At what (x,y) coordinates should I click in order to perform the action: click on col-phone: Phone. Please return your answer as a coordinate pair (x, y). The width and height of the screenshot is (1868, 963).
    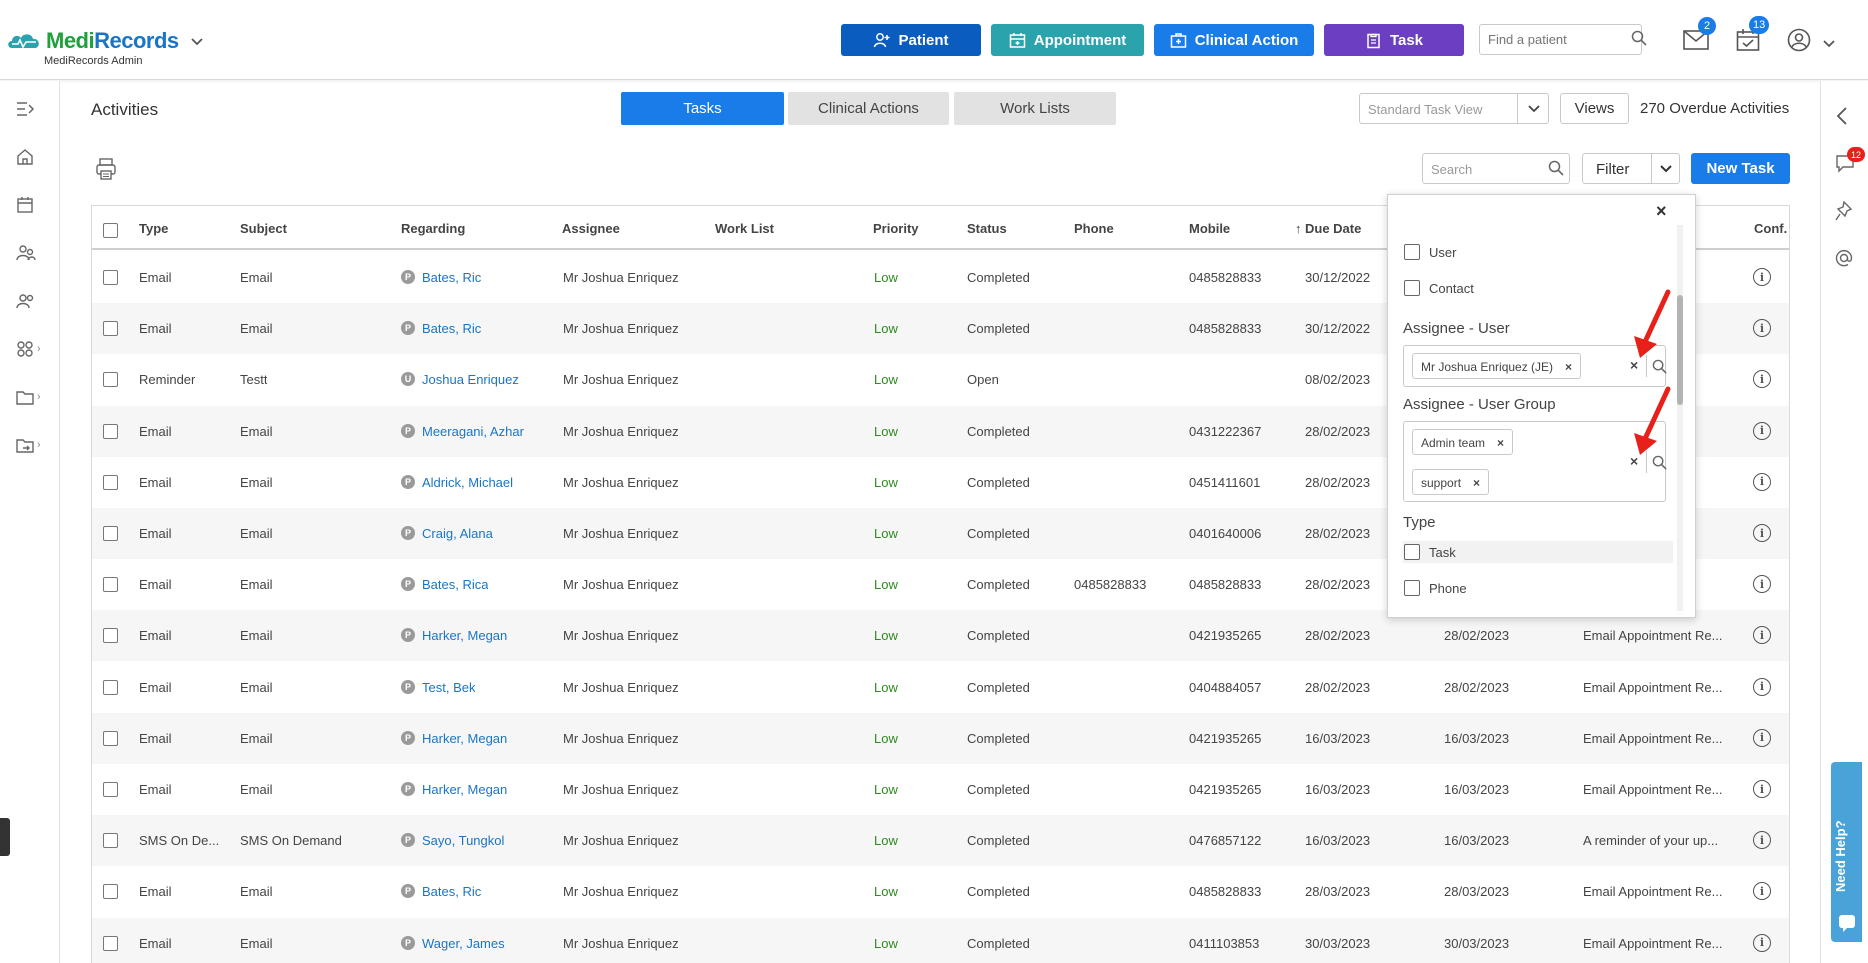
    Looking at the image, I should click on (1094, 228).